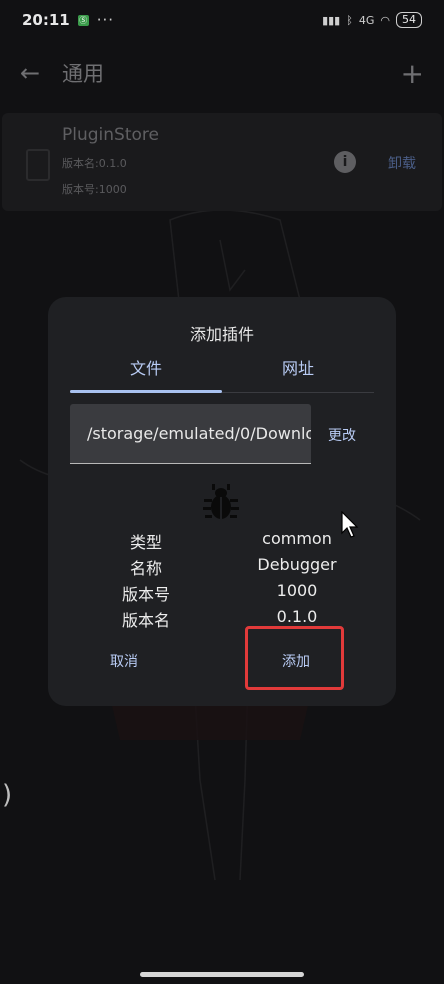 The width and height of the screenshot is (444, 984). Describe the element at coordinates (331, 20) in the screenshot. I see `signal-icon: ▮▮▮` at that location.